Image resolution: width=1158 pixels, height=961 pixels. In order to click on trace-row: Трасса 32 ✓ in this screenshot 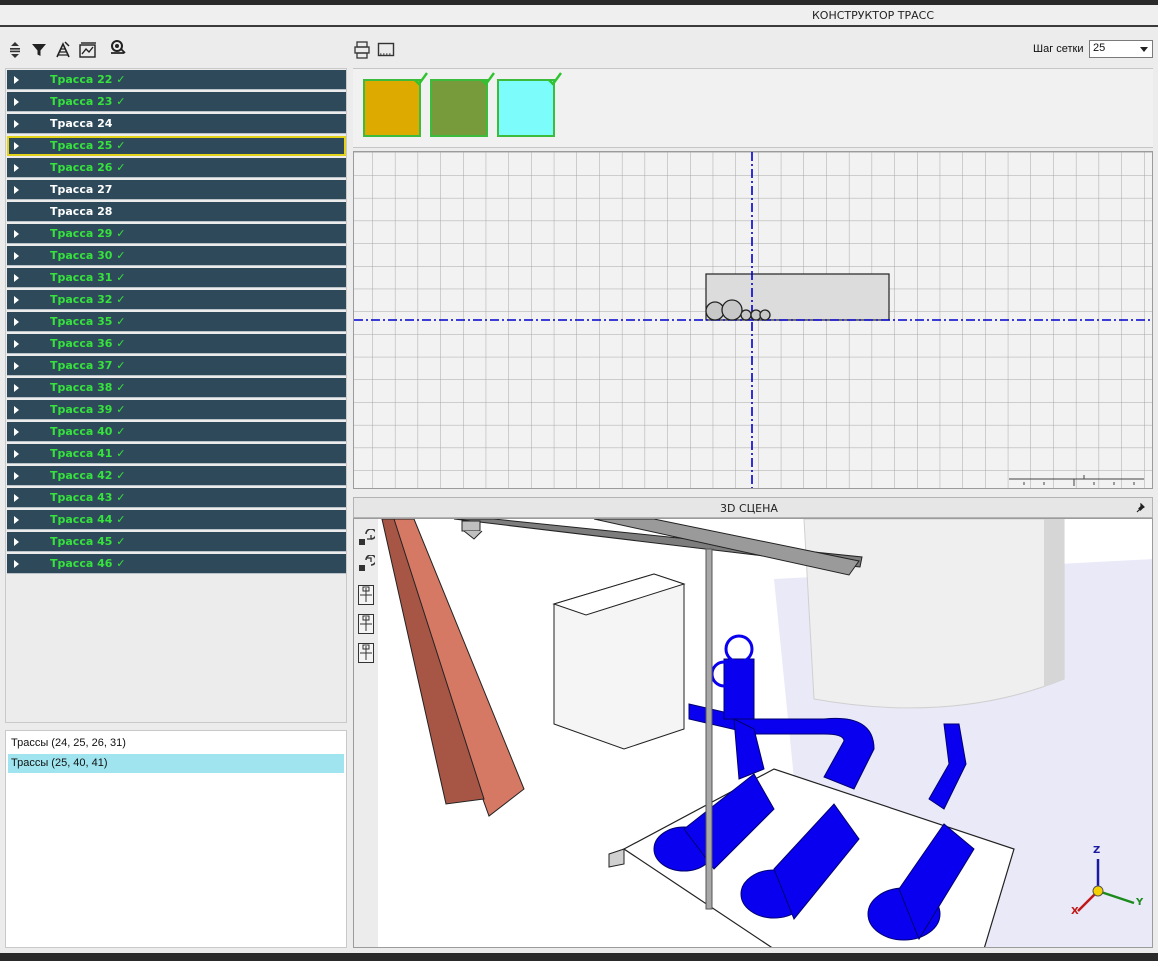, I will do `click(176, 300)`.